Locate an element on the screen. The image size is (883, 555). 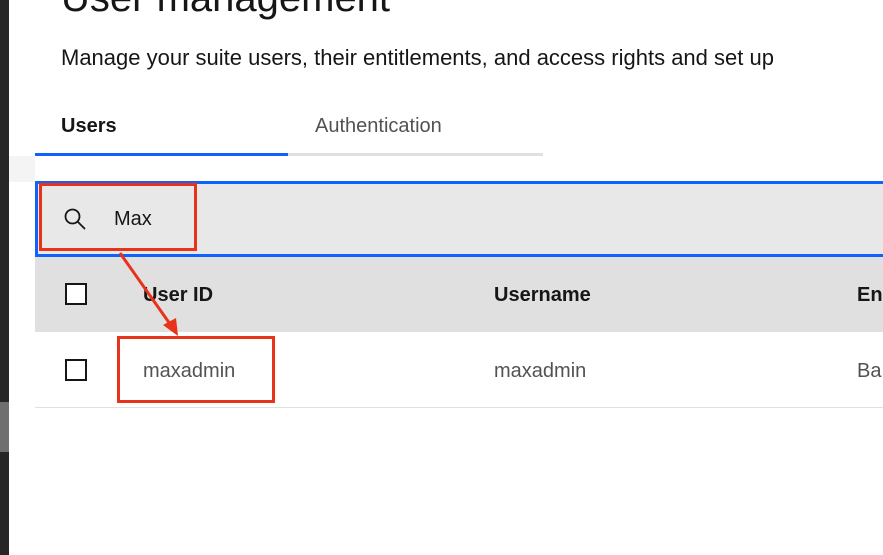
tab-authentication: Authentication is located at coordinates (415, 130).